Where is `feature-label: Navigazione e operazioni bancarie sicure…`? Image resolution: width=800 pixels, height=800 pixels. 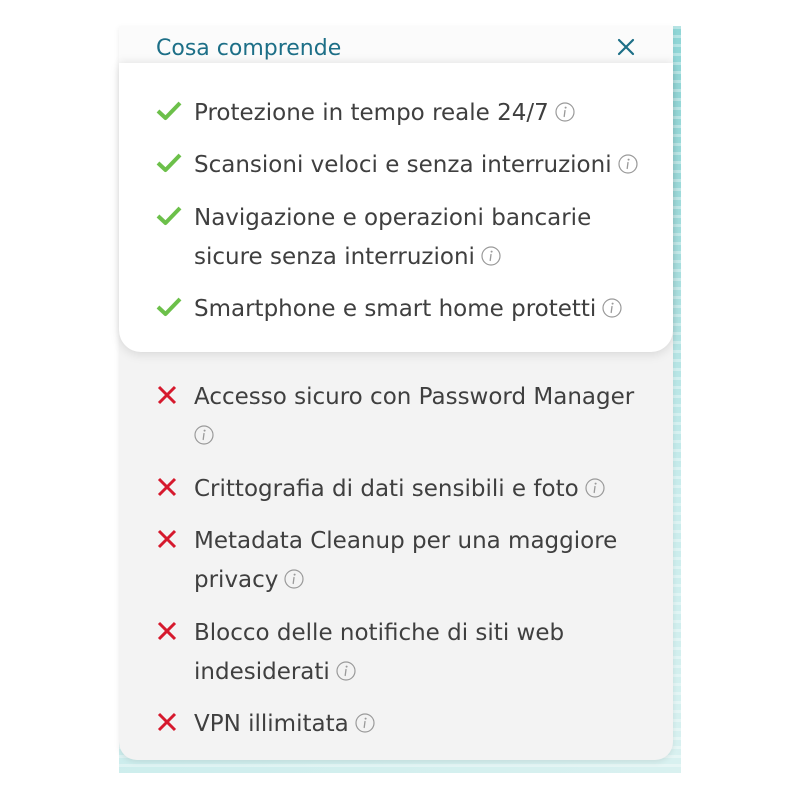
feature-label: Navigazione e operazioni bancarie sicure… is located at coordinates (393, 237).